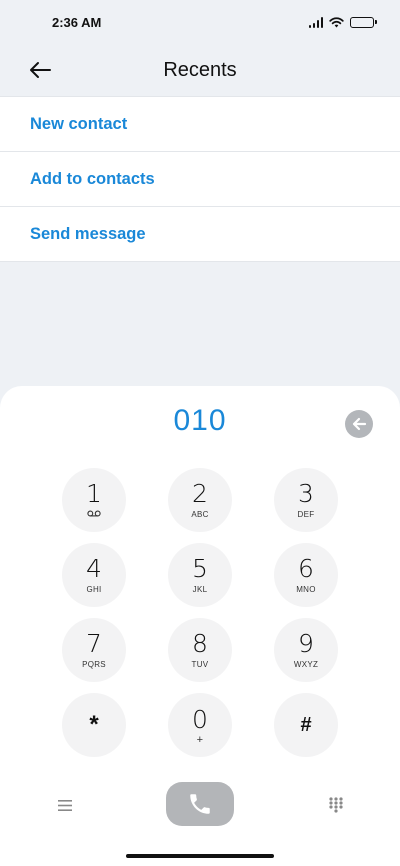 This screenshot has width=400, height=866. I want to click on key-digit: #, so click(306, 725).